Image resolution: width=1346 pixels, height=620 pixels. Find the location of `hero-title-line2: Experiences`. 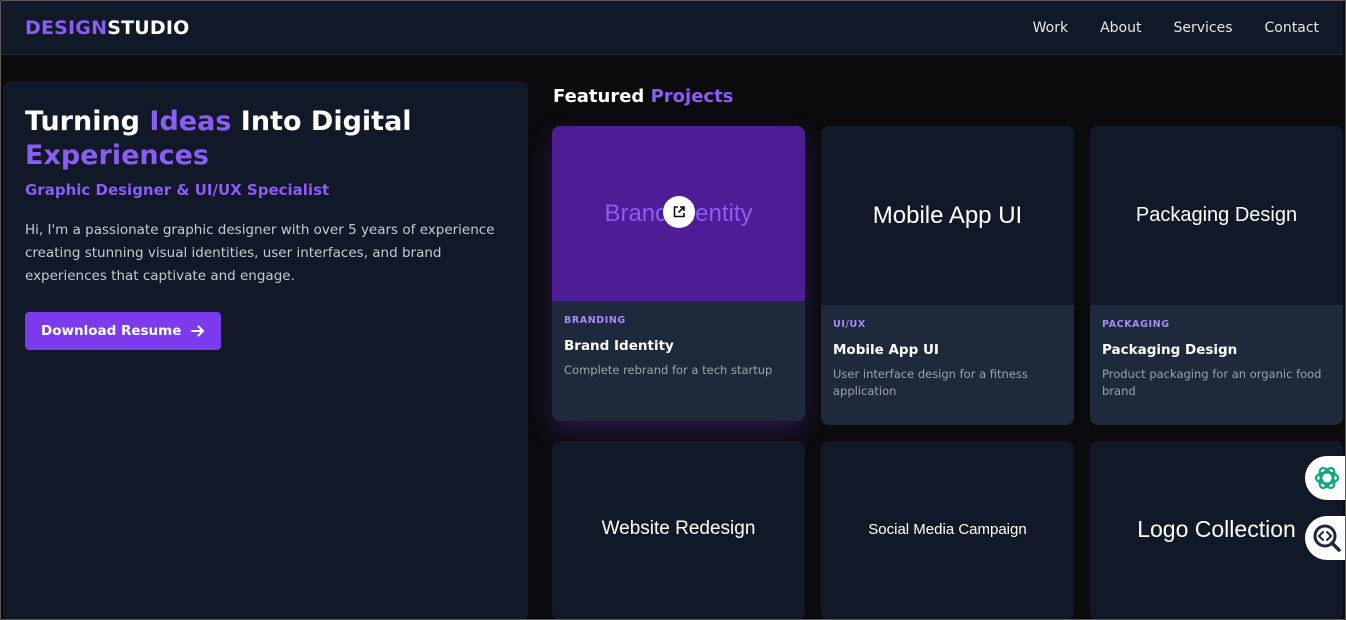

hero-title-line2: Experiences is located at coordinates (117, 155).